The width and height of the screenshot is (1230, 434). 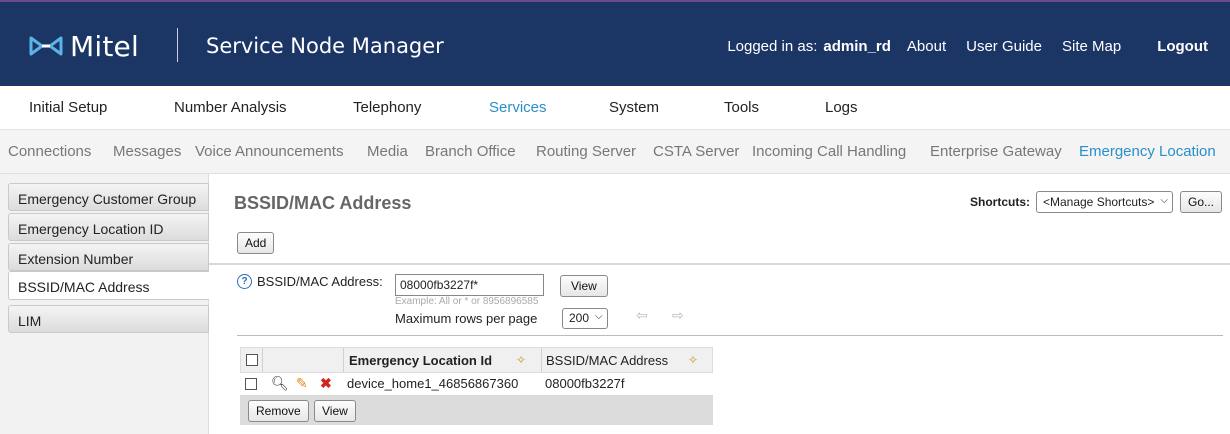 What do you see at coordinates (177, 45) in the screenshot?
I see `header-divider` at bounding box center [177, 45].